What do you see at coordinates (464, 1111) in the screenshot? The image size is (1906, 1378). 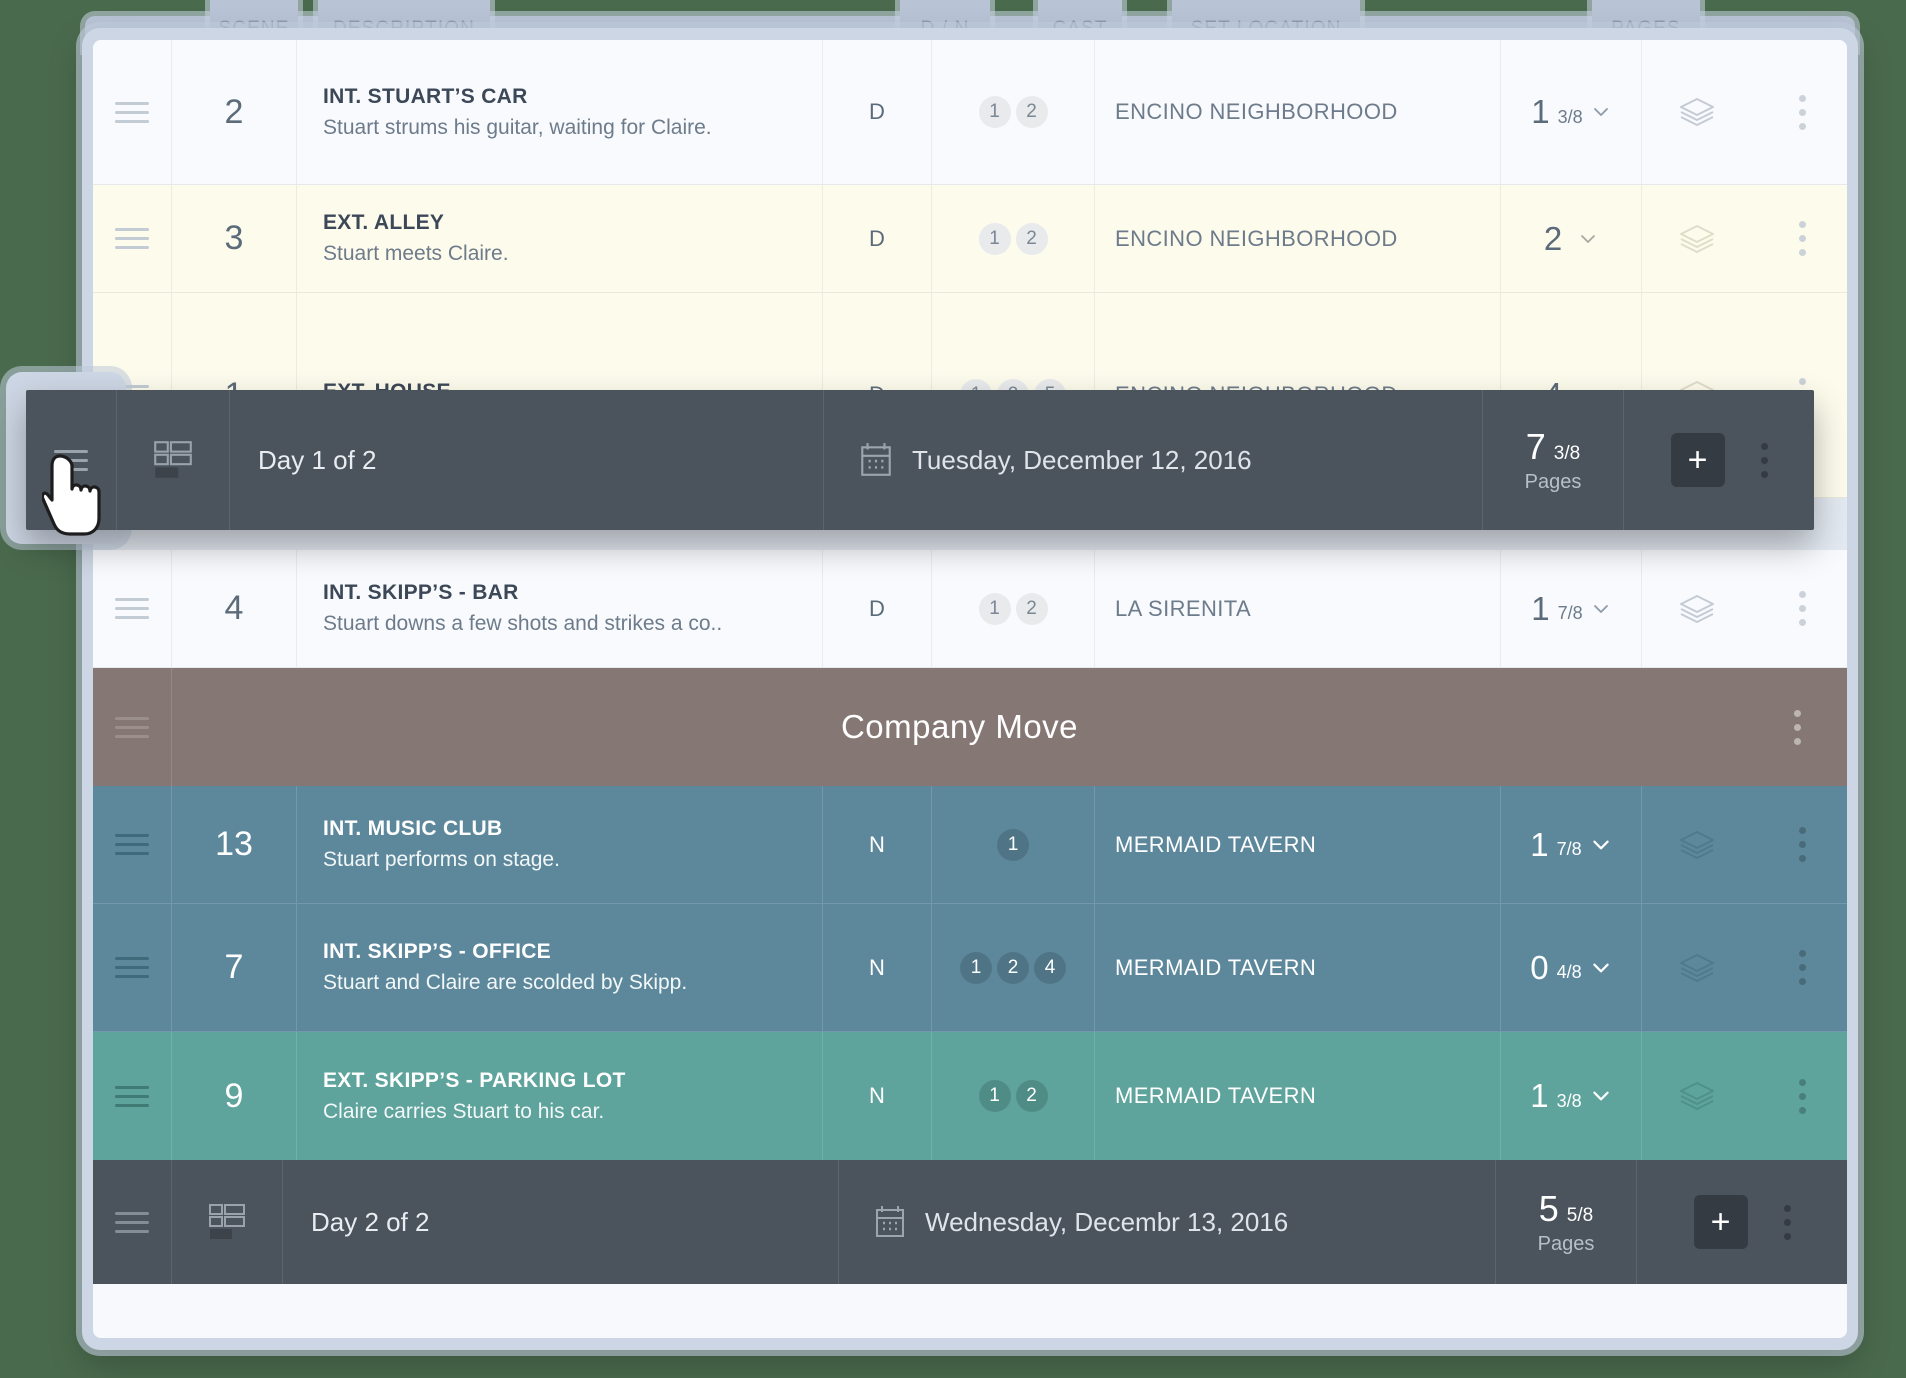 I see `scene-description: Claire carries Stuart to his car.` at bounding box center [464, 1111].